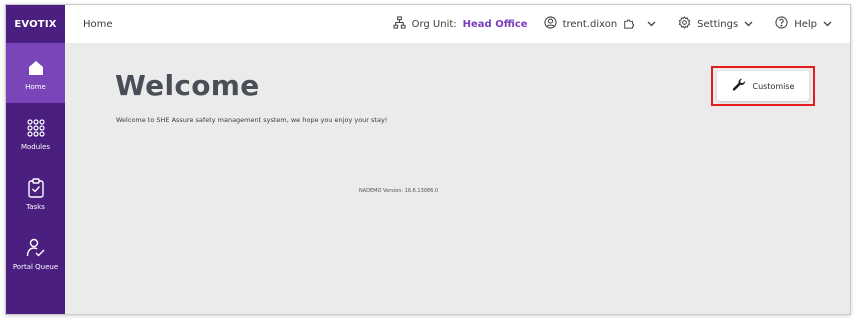 Image resolution: width=855 pixels, height=320 pixels. I want to click on settings-label: Settings, so click(718, 24).